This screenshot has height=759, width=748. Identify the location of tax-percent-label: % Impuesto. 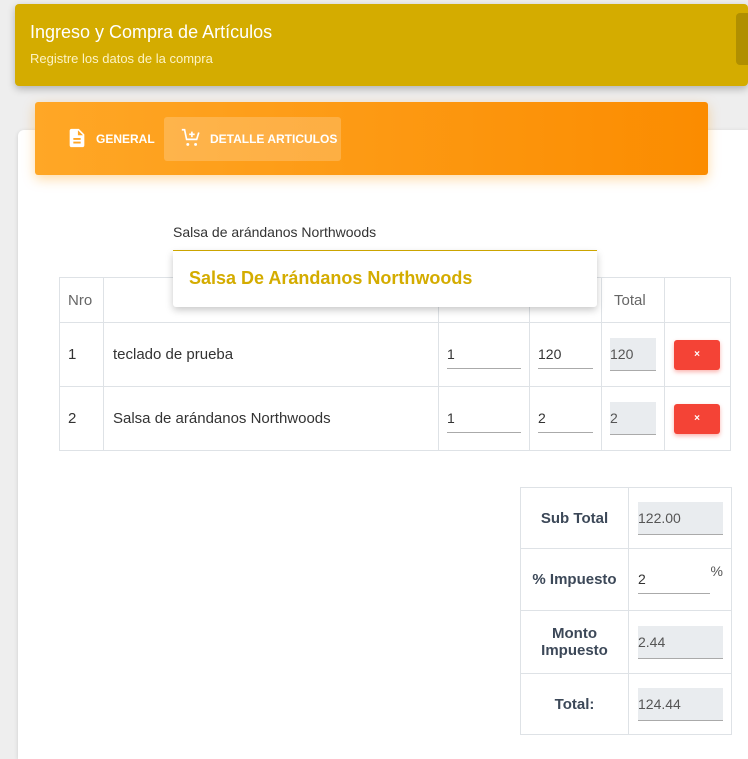
(574, 579).